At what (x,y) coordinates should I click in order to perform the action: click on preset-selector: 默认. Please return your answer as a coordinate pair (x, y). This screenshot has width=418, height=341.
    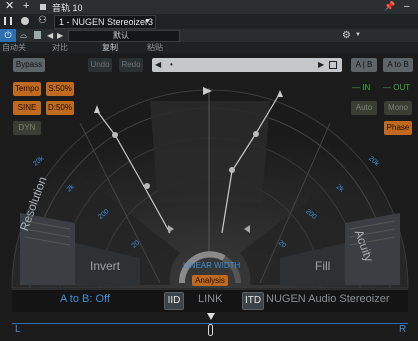
    Looking at the image, I should click on (124, 36).